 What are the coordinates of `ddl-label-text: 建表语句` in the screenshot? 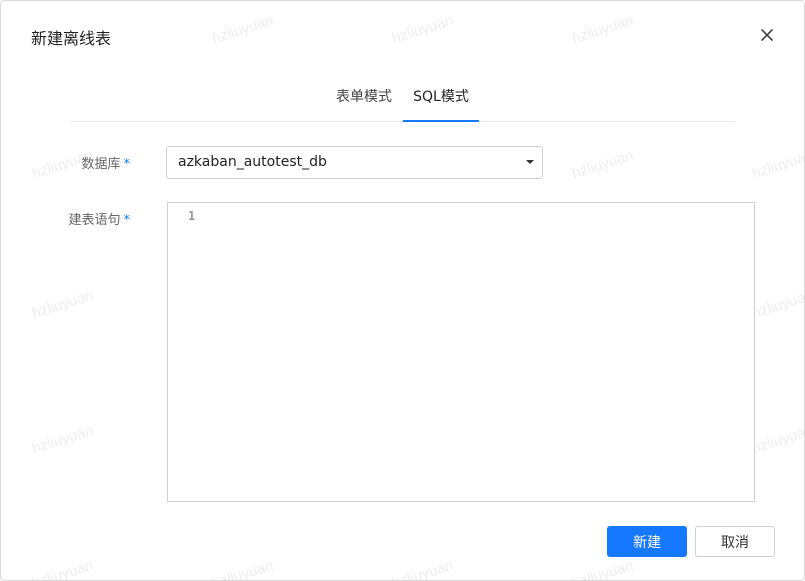 It's located at (94, 220).